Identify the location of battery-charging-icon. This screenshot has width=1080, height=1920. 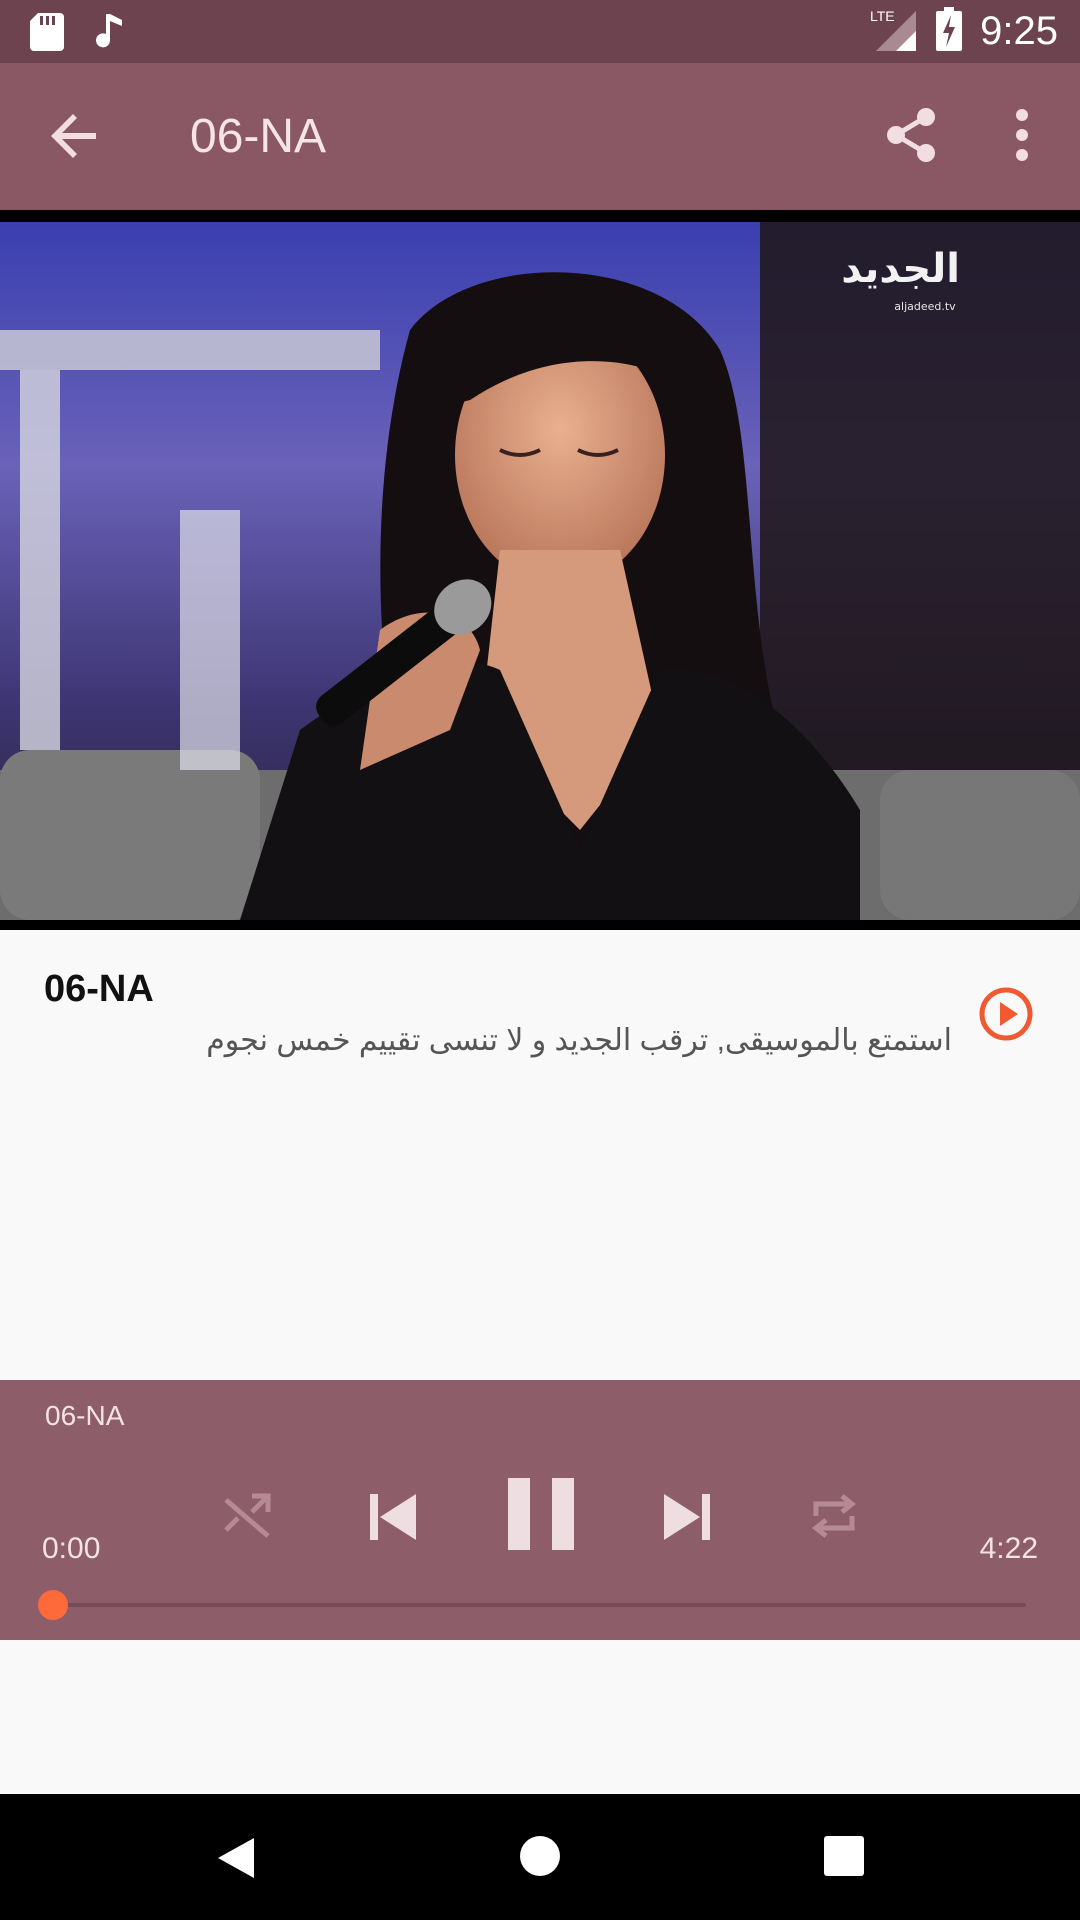
(949, 31).